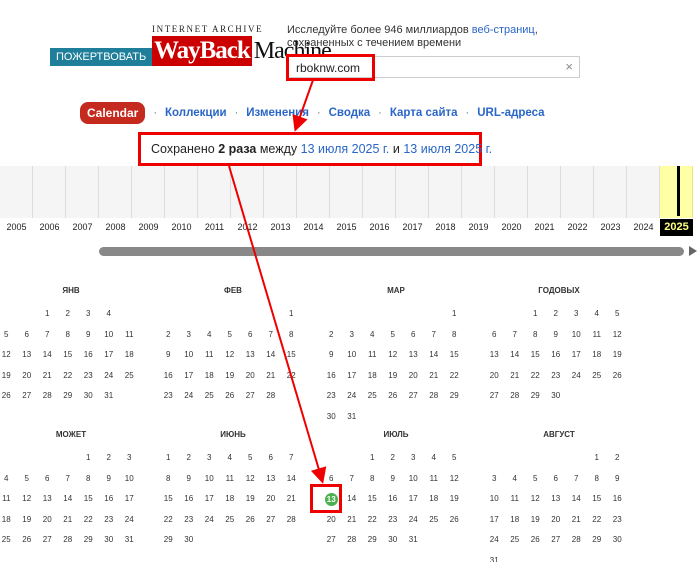  I want to click on year-label-2024: 2024, so click(643, 227).